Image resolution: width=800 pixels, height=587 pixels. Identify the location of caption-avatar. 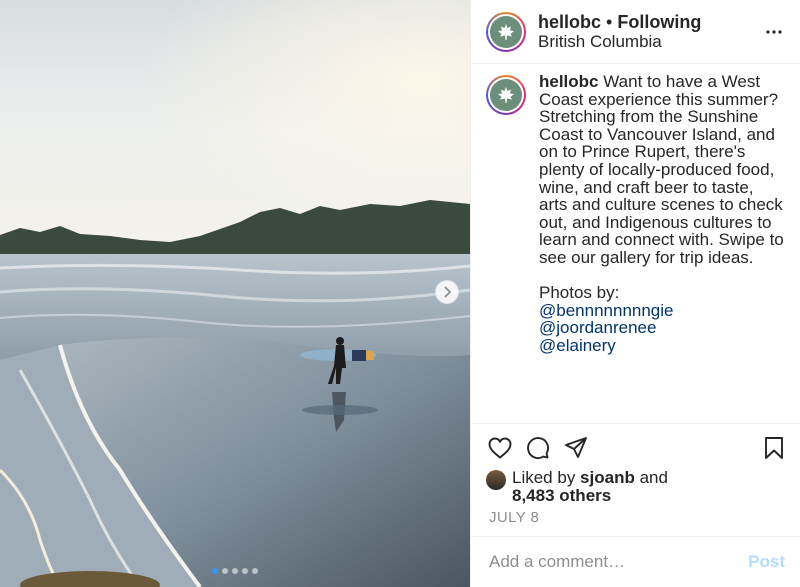
(506, 95).